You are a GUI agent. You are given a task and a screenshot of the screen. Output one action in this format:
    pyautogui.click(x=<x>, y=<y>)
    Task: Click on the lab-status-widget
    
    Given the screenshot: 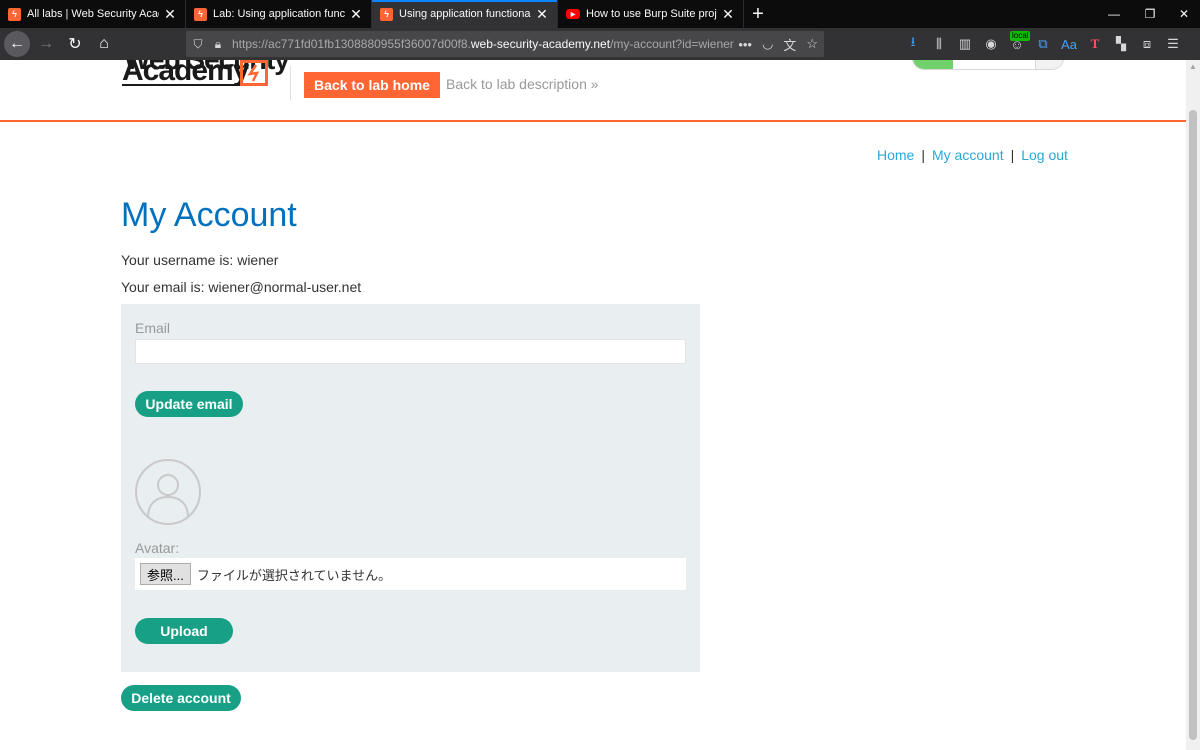 What is the action you would take?
    pyautogui.click(x=988, y=65)
    